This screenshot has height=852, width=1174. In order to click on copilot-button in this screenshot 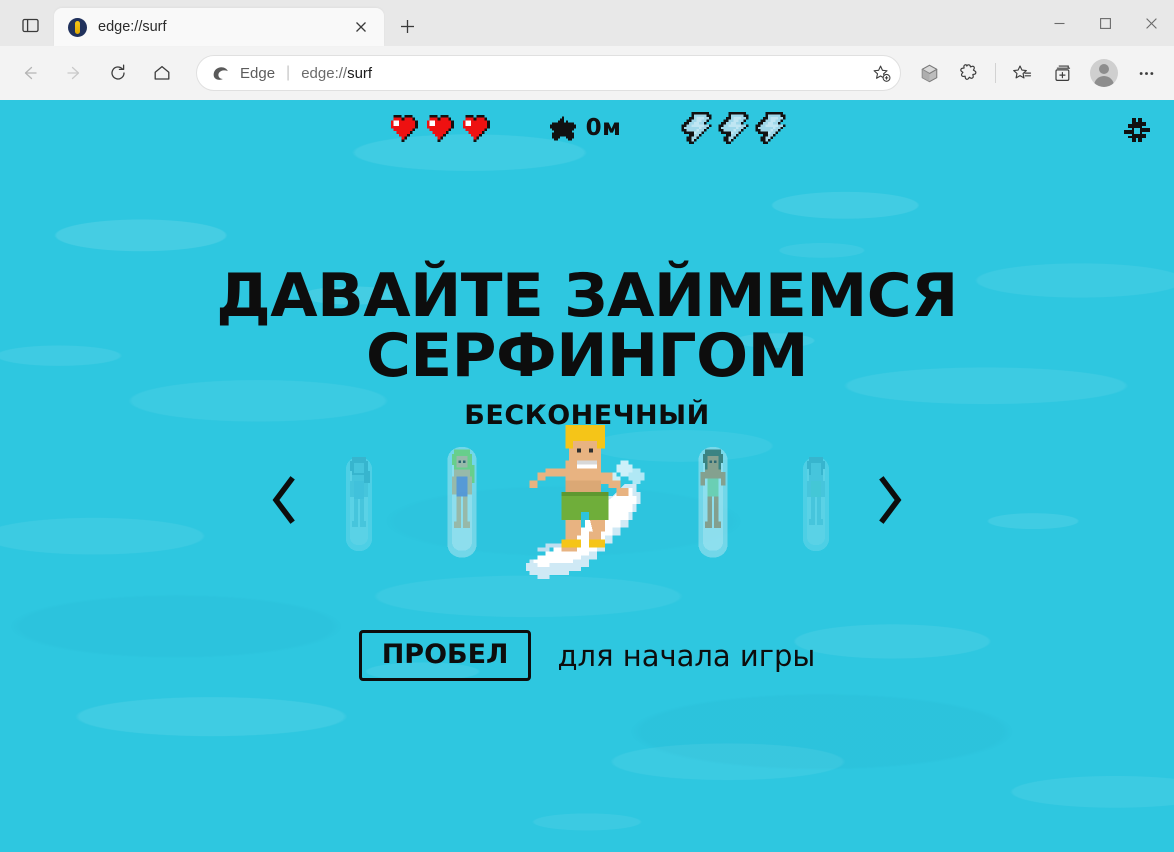, I will do `click(929, 73)`.